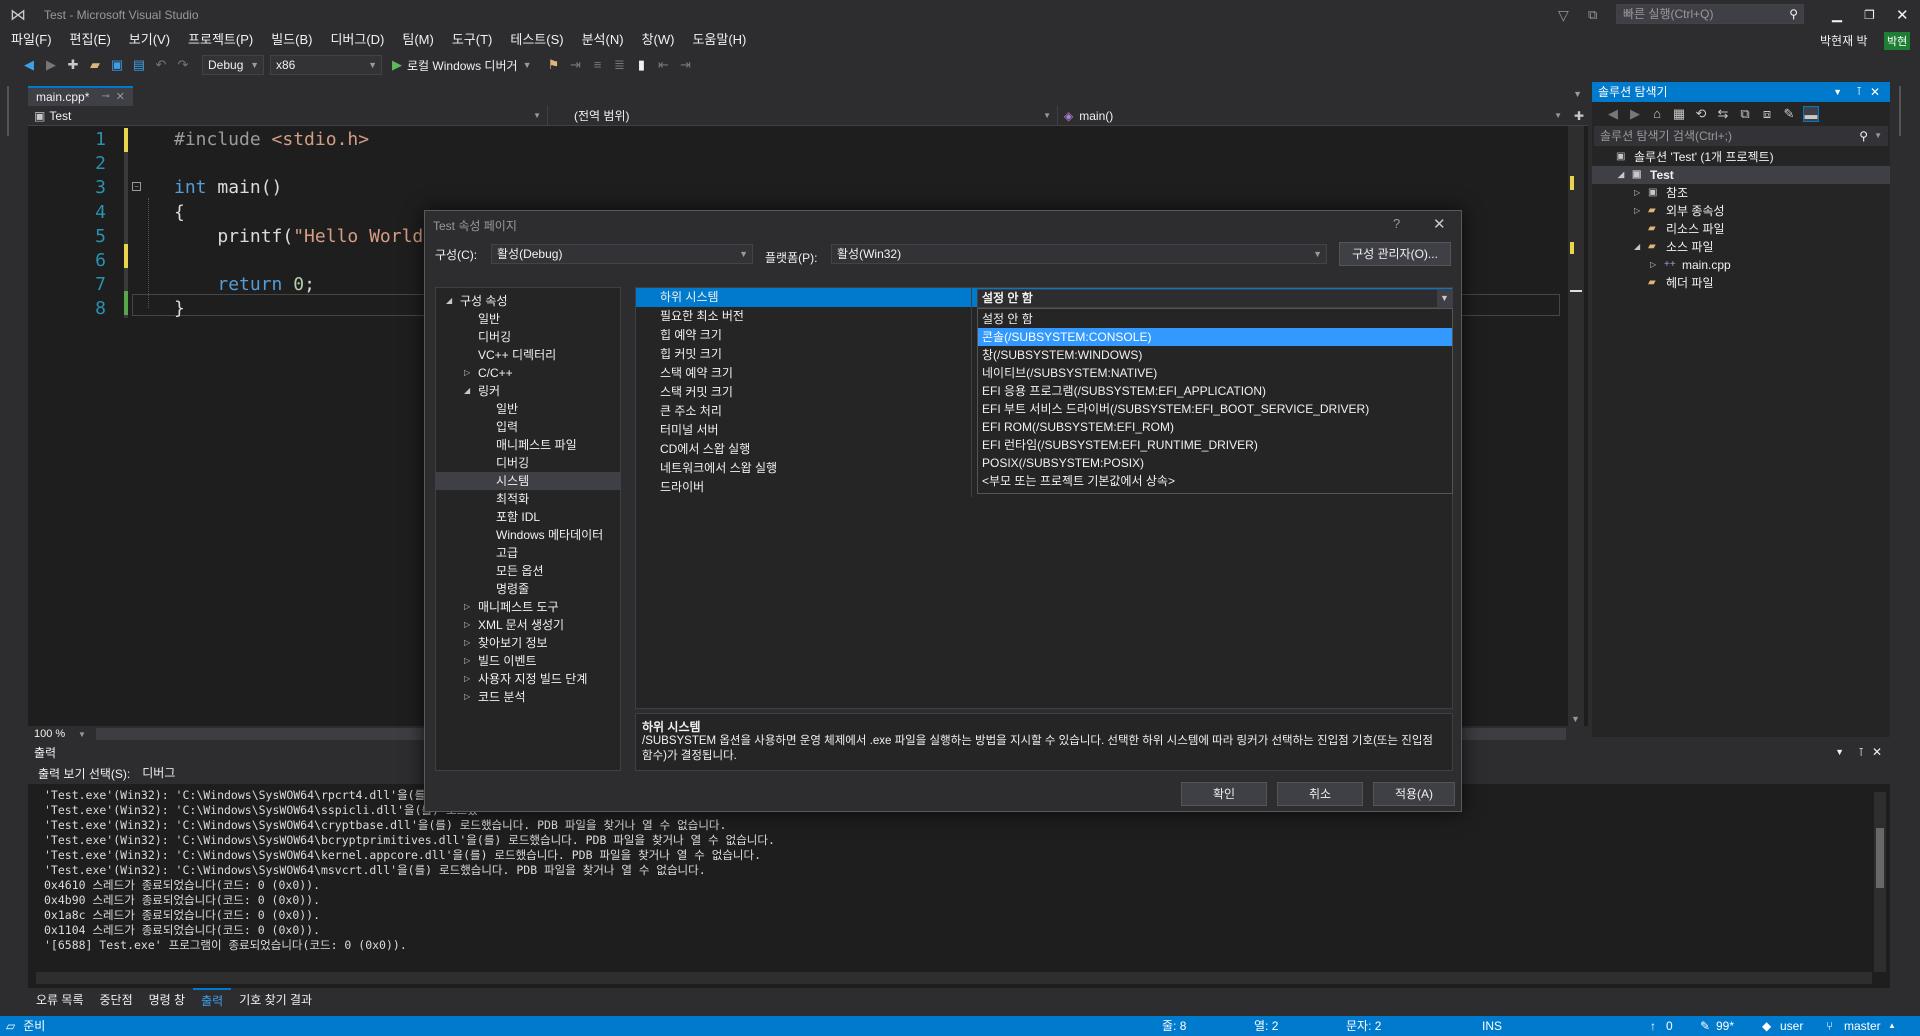  Describe the element at coordinates (528, 499) in the screenshot. I see `property-tree-item: 최적화` at that location.